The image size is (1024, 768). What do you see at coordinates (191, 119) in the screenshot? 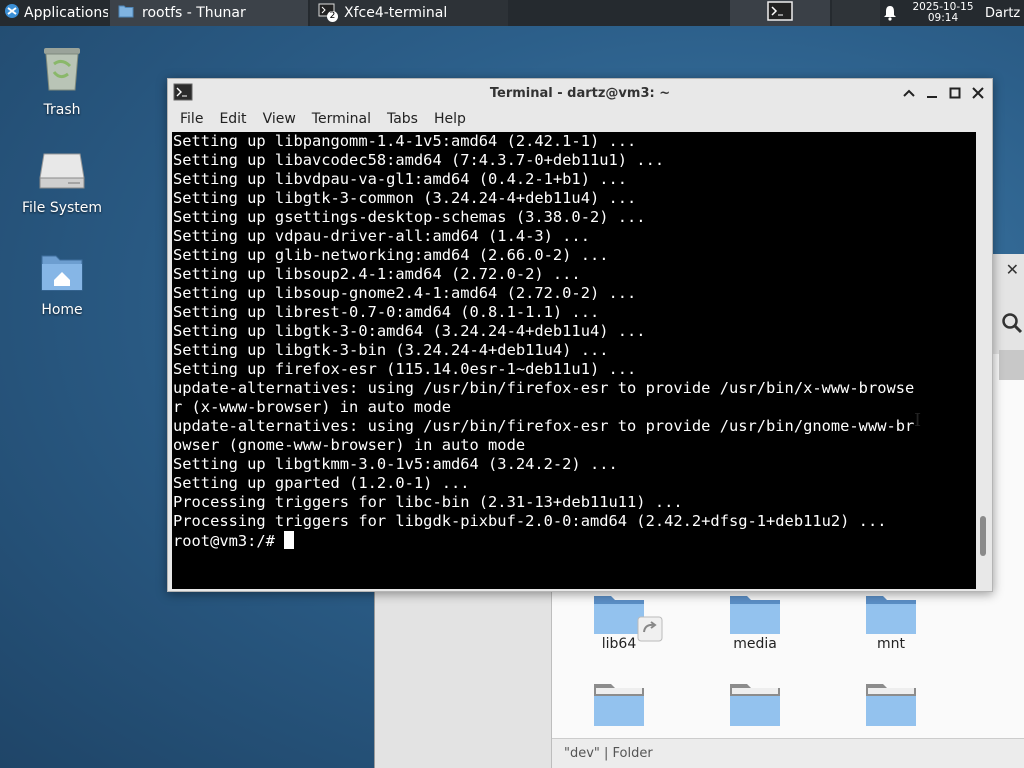
I see `menu-file: File` at bounding box center [191, 119].